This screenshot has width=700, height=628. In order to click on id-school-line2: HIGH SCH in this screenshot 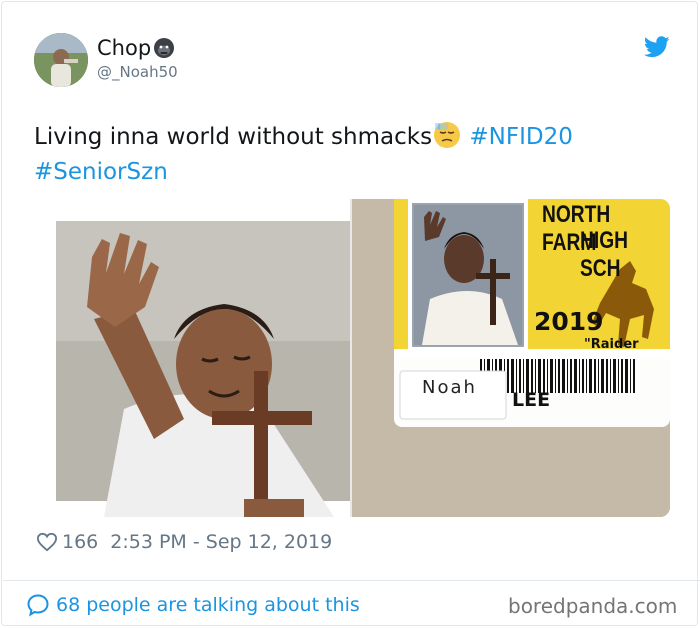, I will do `click(604, 254)`.